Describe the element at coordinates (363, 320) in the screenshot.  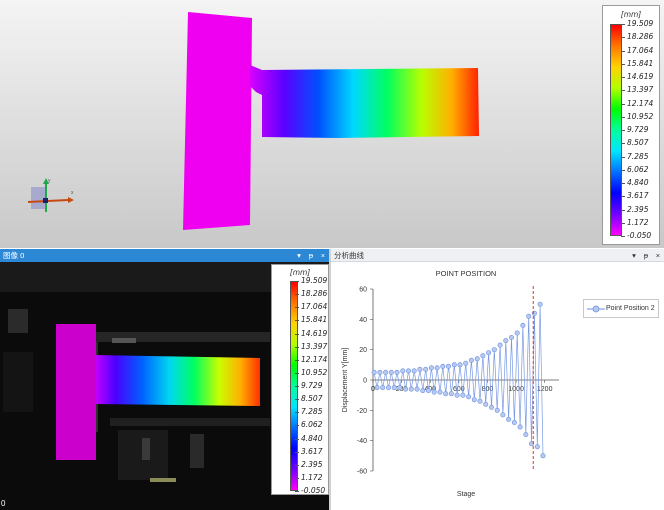
I see `y-tick-label: 40` at that location.